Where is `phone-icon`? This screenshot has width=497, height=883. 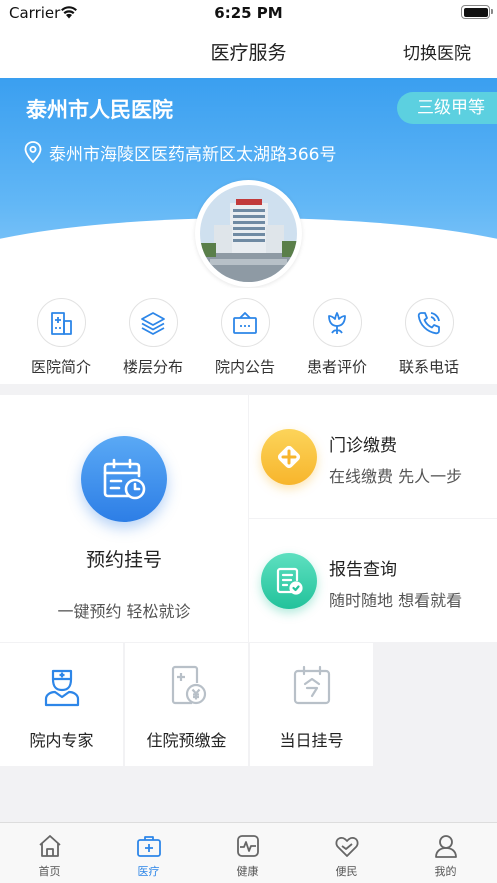
phone-icon is located at coordinates (428, 322).